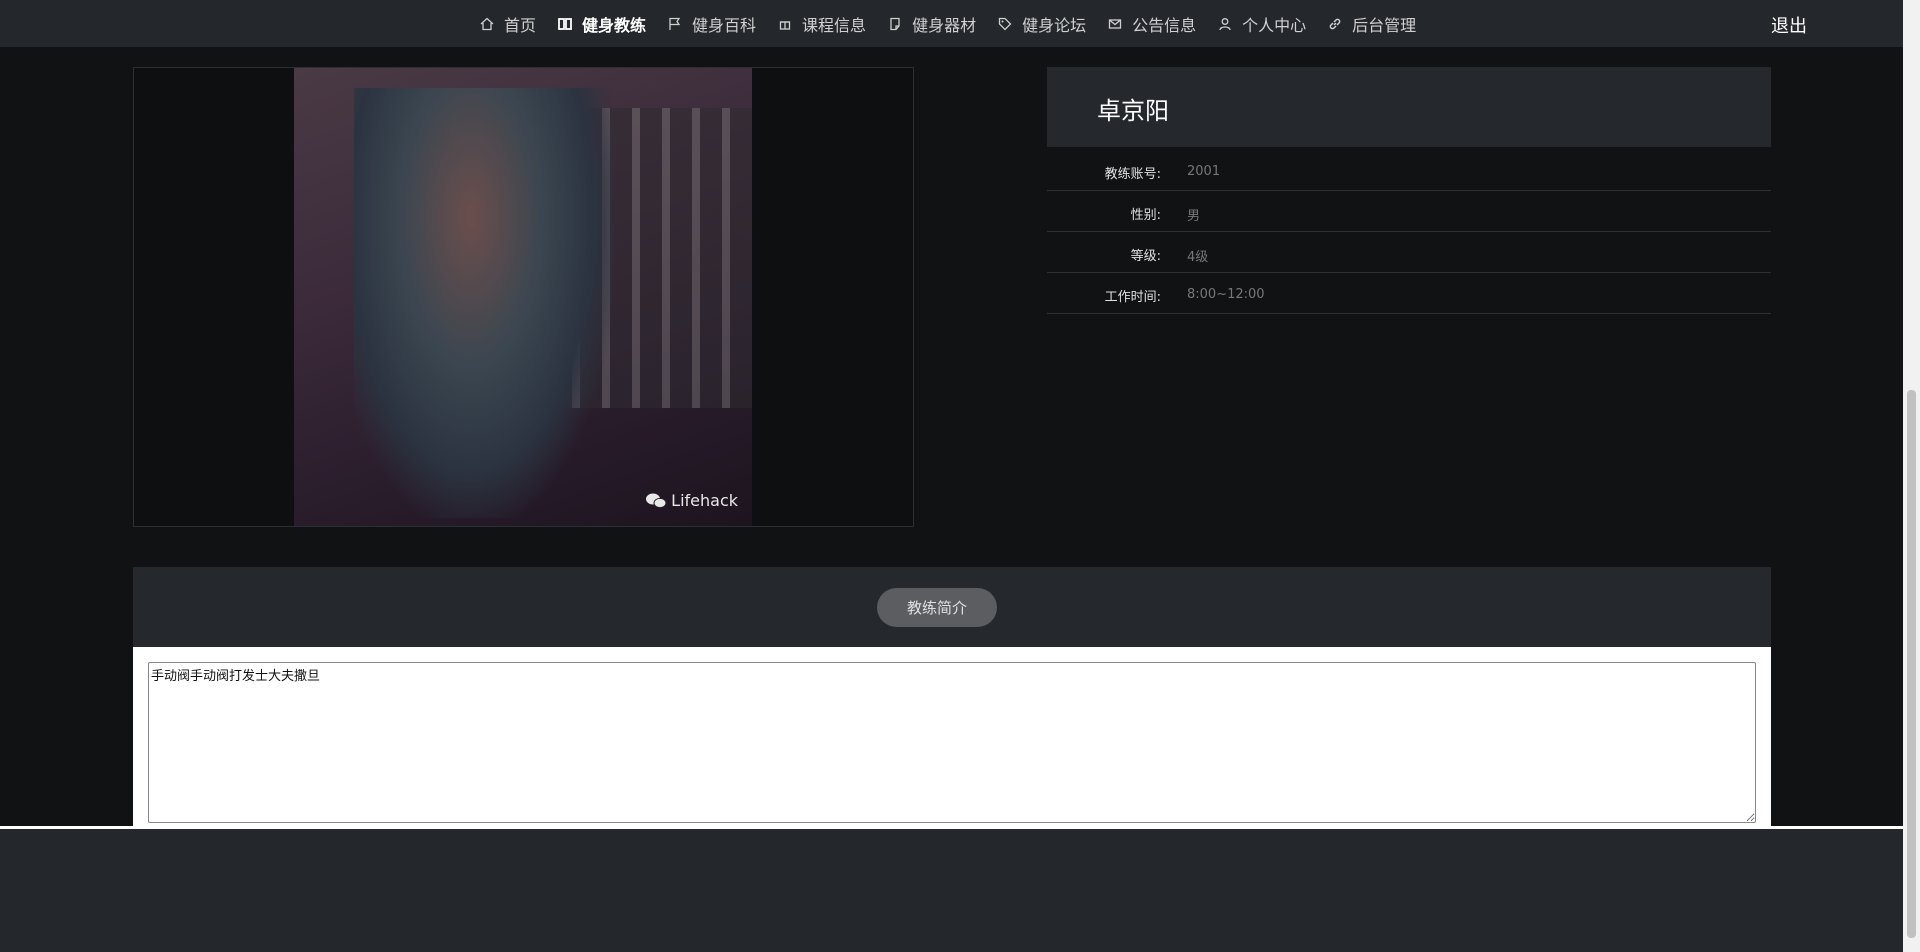 Image resolution: width=1920 pixels, height=952 pixels. What do you see at coordinates (1335, 23) in the screenshot?
I see `link-icon` at bounding box center [1335, 23].